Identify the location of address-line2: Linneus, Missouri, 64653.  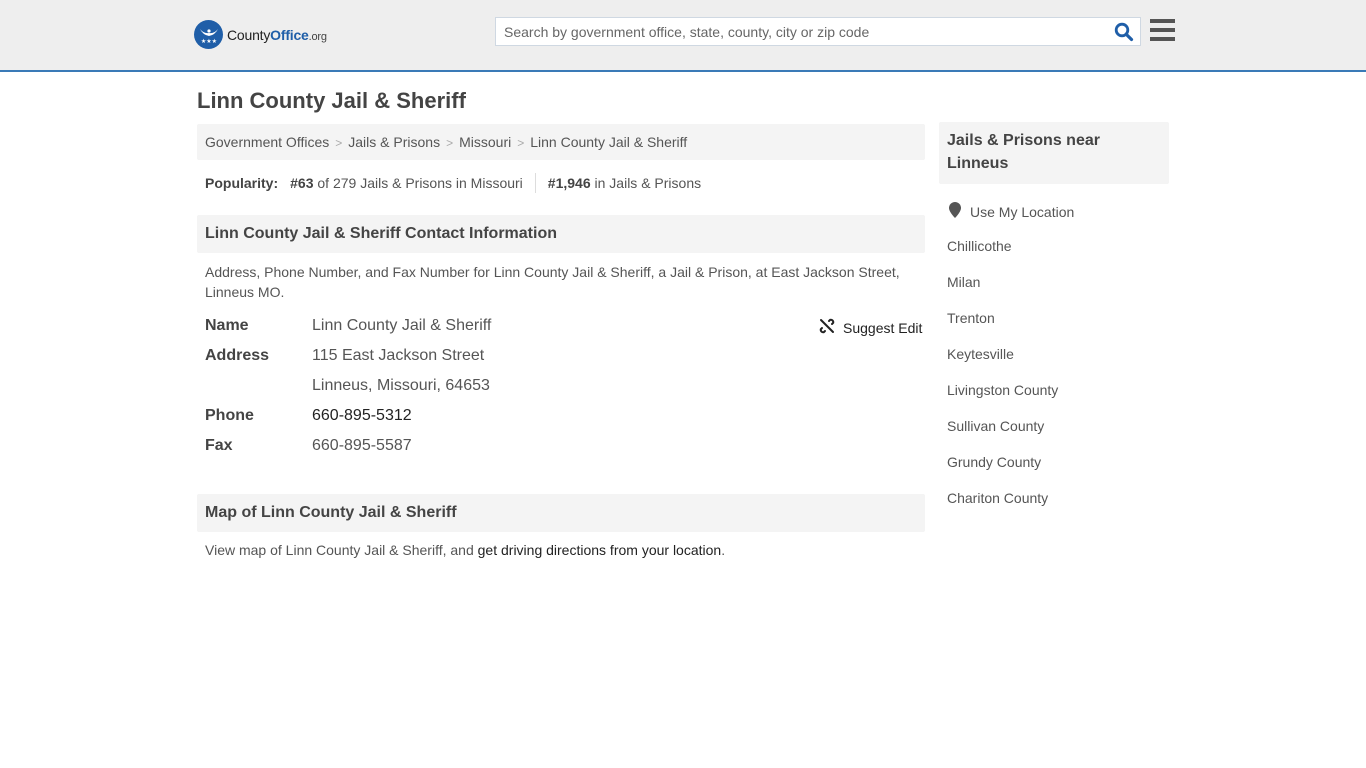
(401, 385).